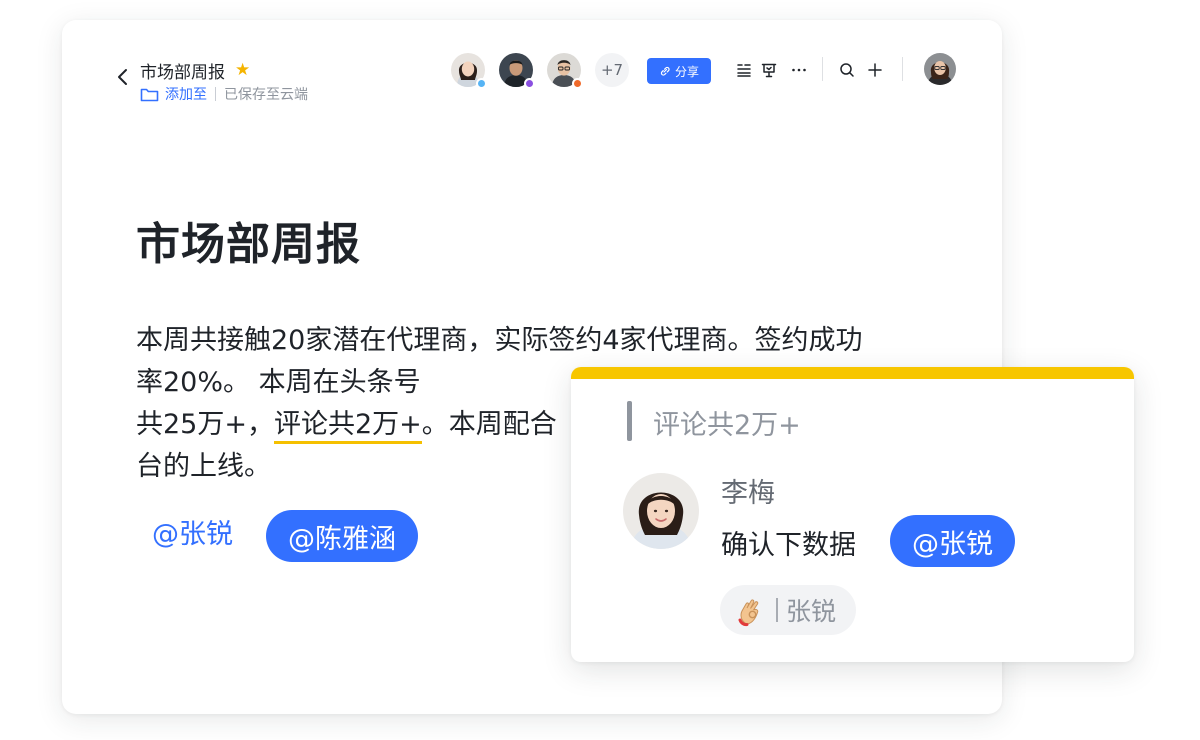 Image resolution: width=1200 pixels, height=740 pixels. What do you see at coordinates (192, 531) in the screenshot?
I see `mention-link: @张锐` at bounding box center [192, 531].